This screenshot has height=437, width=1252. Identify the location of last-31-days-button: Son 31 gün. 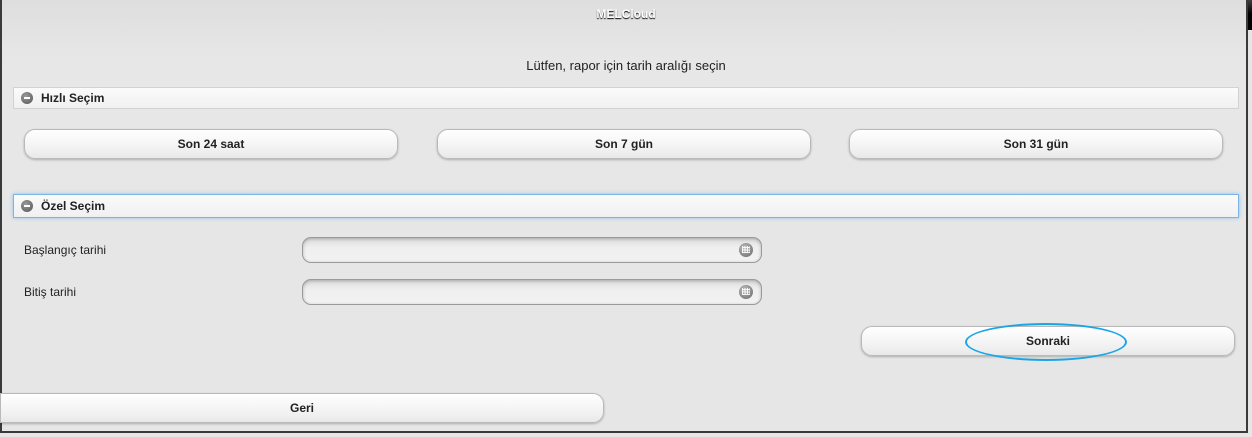
(1036, 144).